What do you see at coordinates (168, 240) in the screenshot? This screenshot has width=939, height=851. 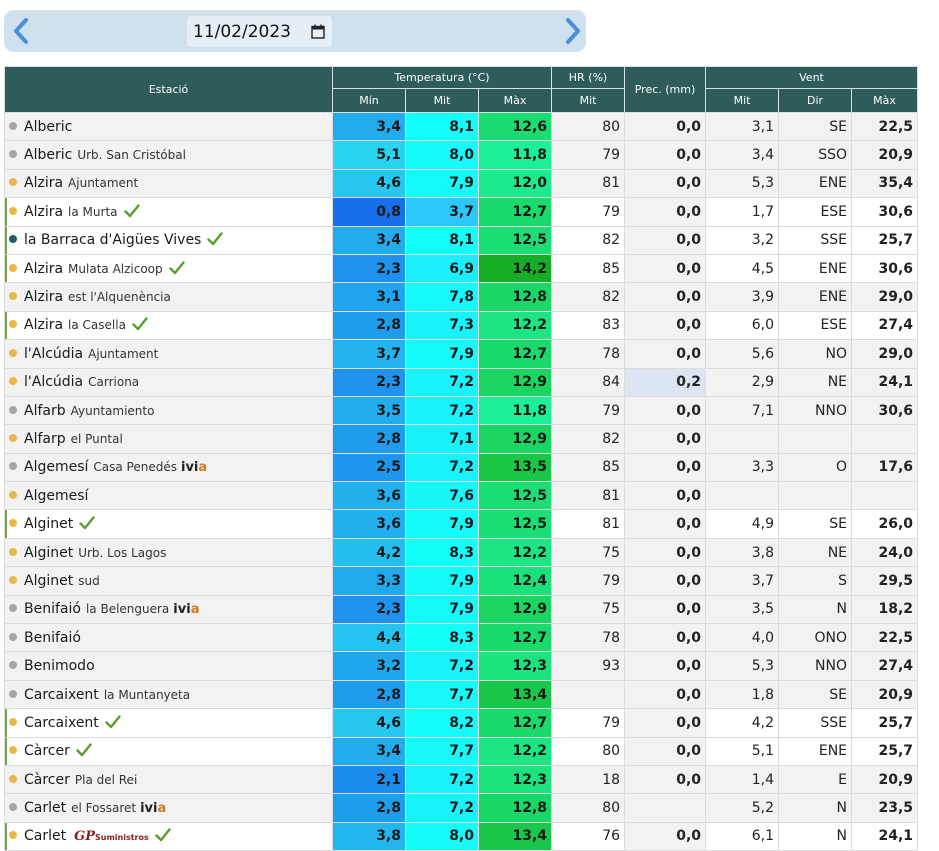 I see `station-cell: la Barraca d'Aigües Vives` at bounding box center [168, 240].